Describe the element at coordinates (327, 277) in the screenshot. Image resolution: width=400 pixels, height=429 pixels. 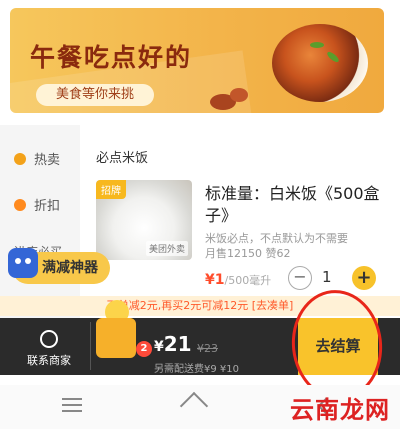
I see `quantity-value: 1` at that location.